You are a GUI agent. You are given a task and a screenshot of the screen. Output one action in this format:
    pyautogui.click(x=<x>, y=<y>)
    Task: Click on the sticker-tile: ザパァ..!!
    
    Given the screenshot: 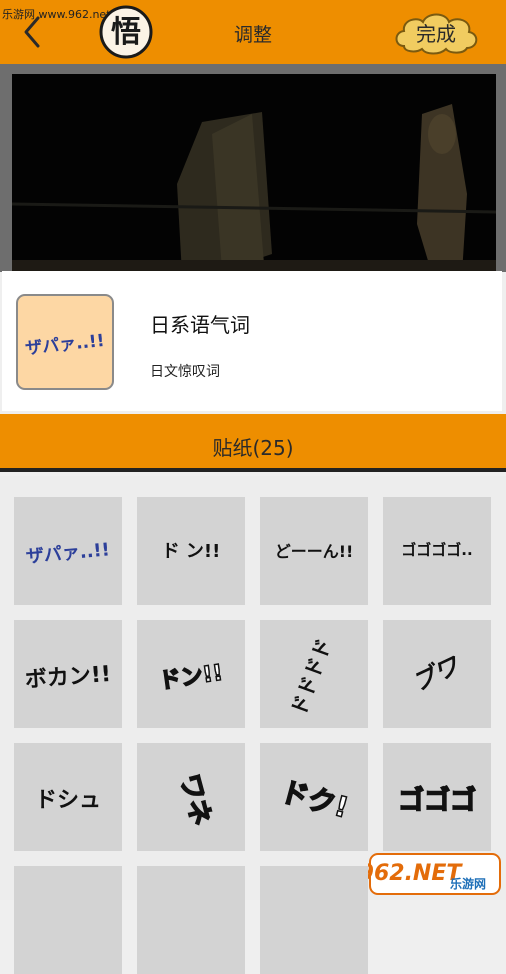 What is the action you would take?
    pyautogui.click(x=68, y=551)
    